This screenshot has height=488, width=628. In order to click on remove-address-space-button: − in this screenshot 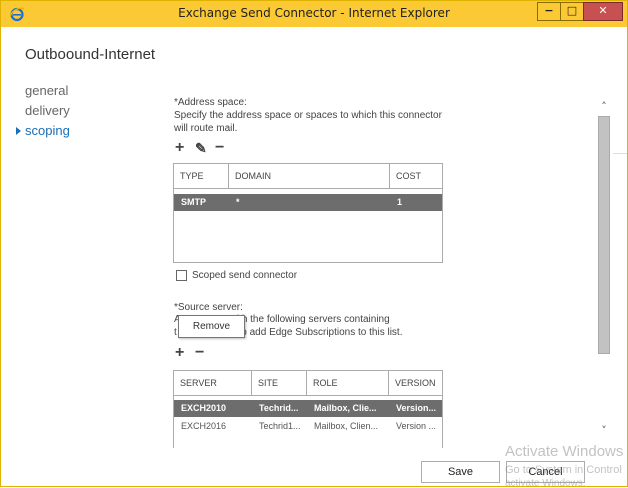, I will do `click(219, 148)`.